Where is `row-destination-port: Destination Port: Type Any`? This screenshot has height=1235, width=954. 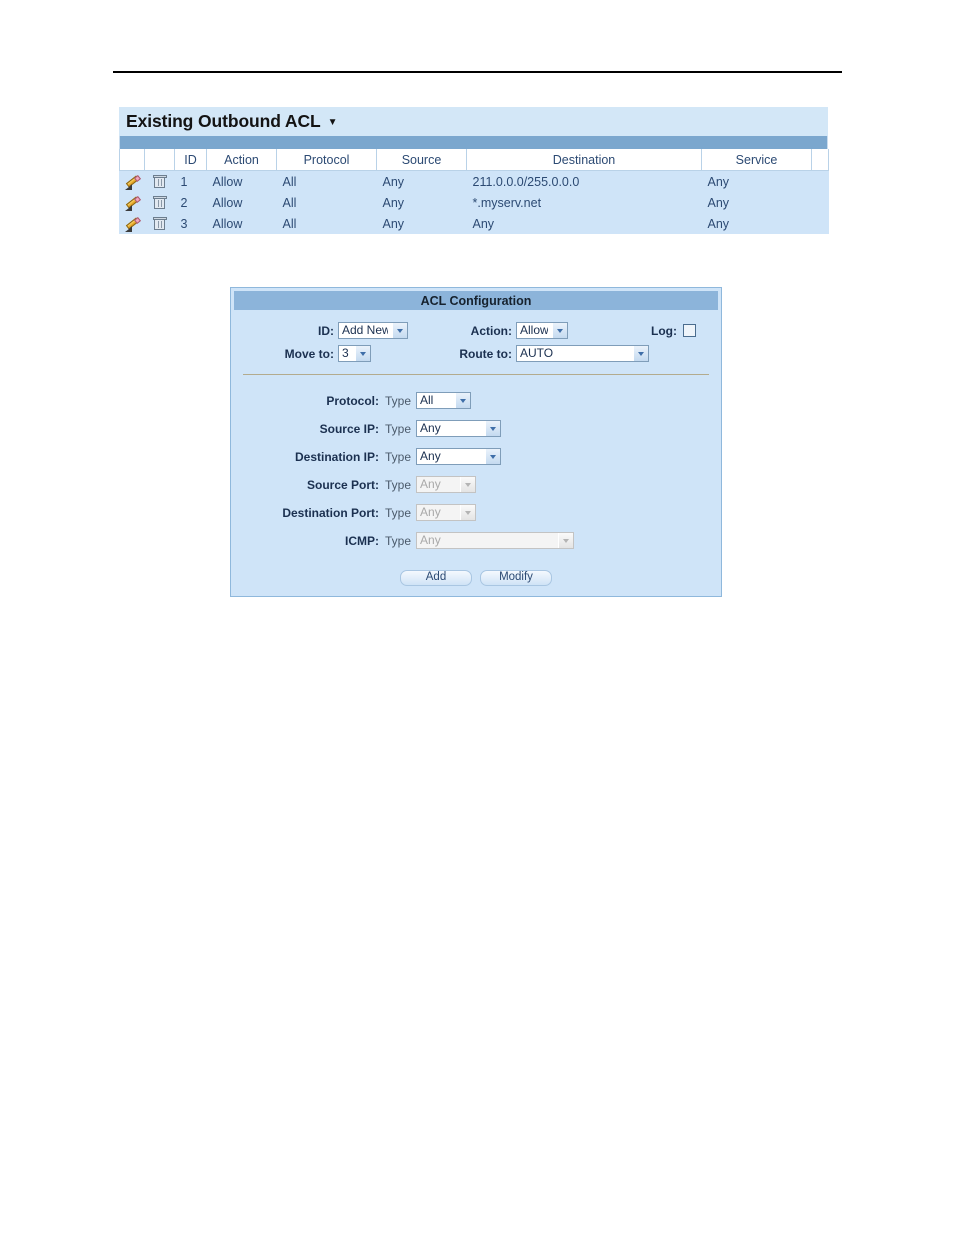 row-destination-port: Destination Port: Type Any is located at coordinates (476, 512).